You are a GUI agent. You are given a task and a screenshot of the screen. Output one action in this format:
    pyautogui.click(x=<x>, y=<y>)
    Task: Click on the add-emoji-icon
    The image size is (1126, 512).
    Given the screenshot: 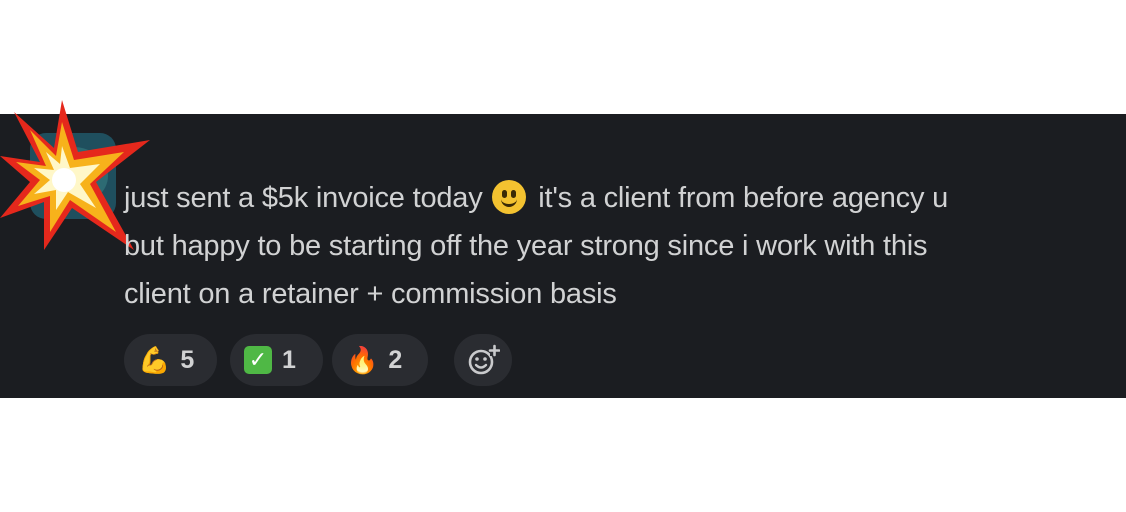 What is the action you would take?
    pyautogui.click(x=484, y=359)
    